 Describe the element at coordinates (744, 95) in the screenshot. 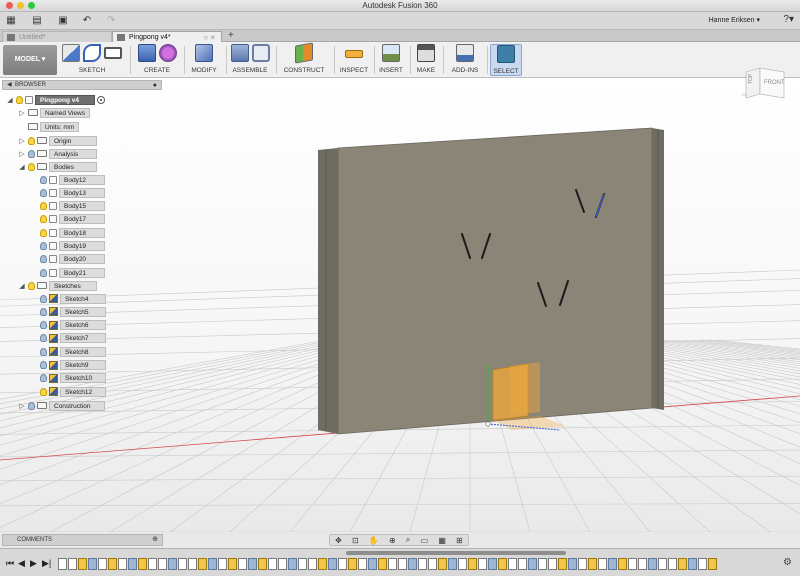

I see `home-view-icon: ⌂` at that location.